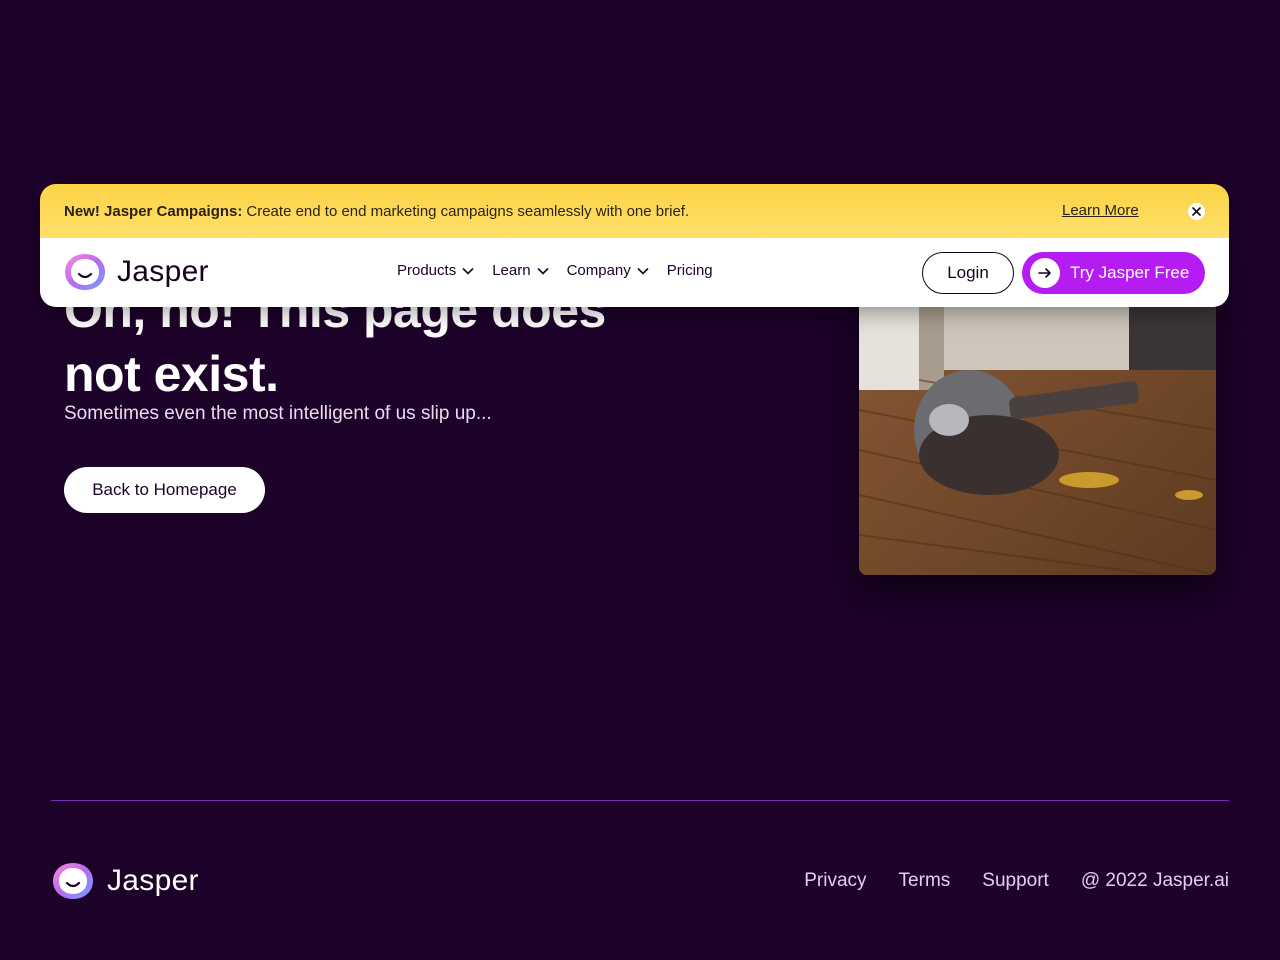  What do you see at coordinates (511, 270) in the screenshot?
I see `nav-item-label: Learn` at bounding box center [511, 270].